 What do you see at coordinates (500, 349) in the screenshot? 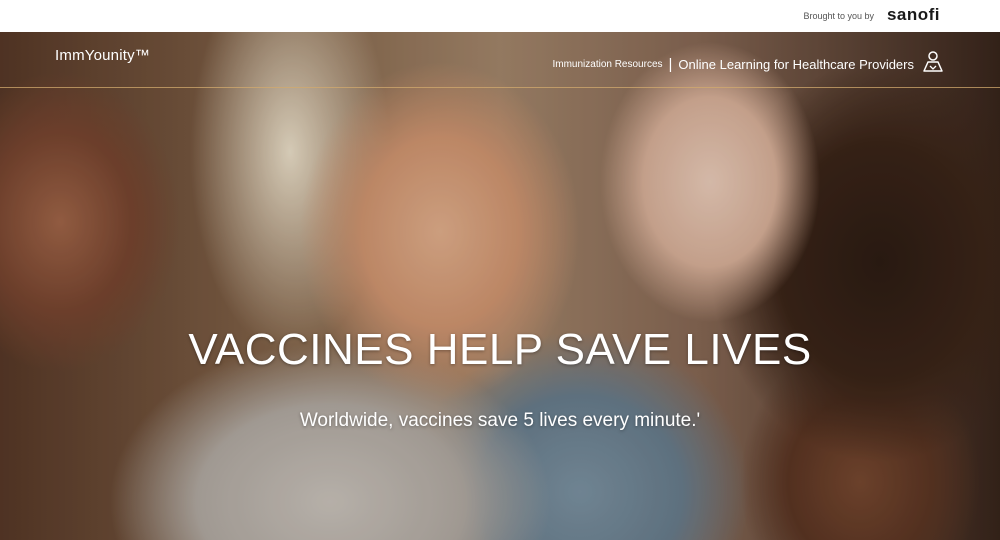
I see `hero-headline: VACCINES HELP SAVE LIVES` at bounding box center [500, 349].